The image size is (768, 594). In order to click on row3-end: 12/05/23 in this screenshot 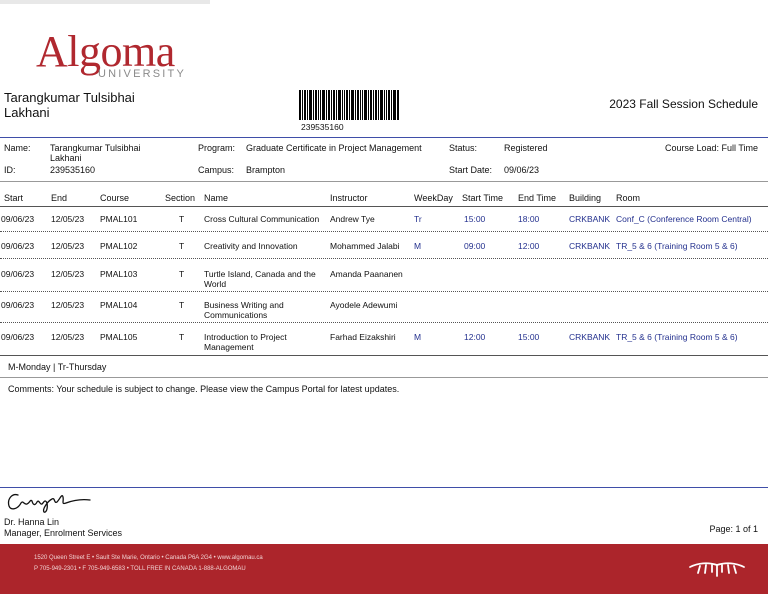, I will do `click(68, 274)`.